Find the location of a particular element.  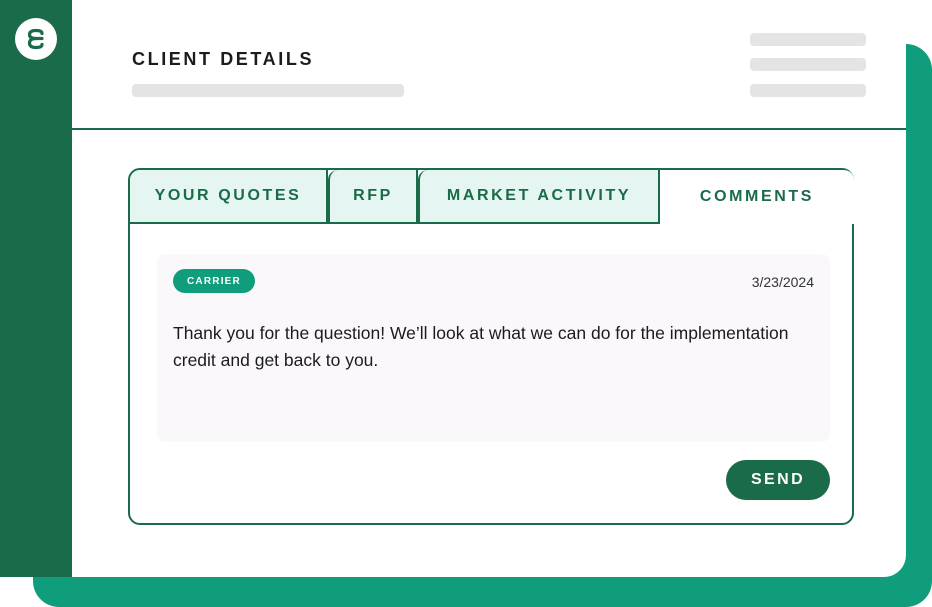

sidebar is located at coordinates (36, 288).